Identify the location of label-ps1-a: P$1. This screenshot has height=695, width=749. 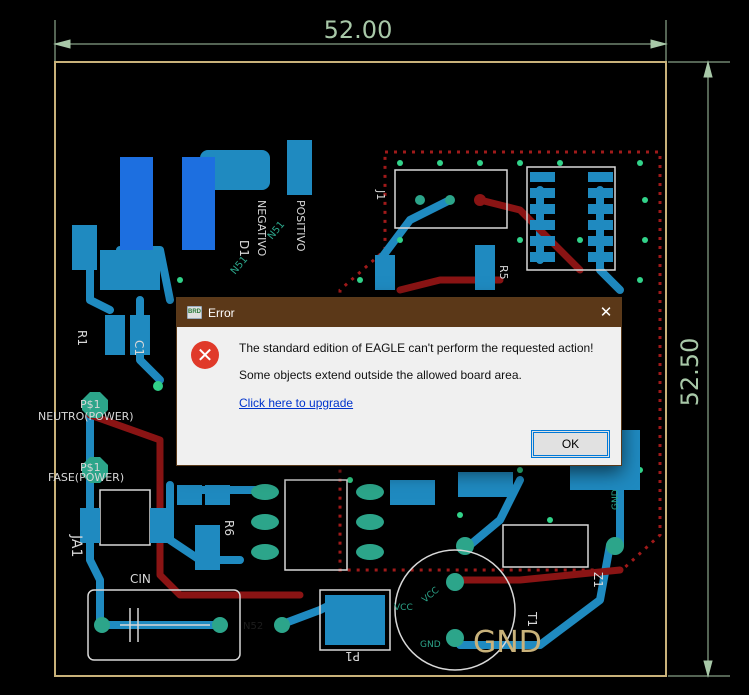
(90, 404).